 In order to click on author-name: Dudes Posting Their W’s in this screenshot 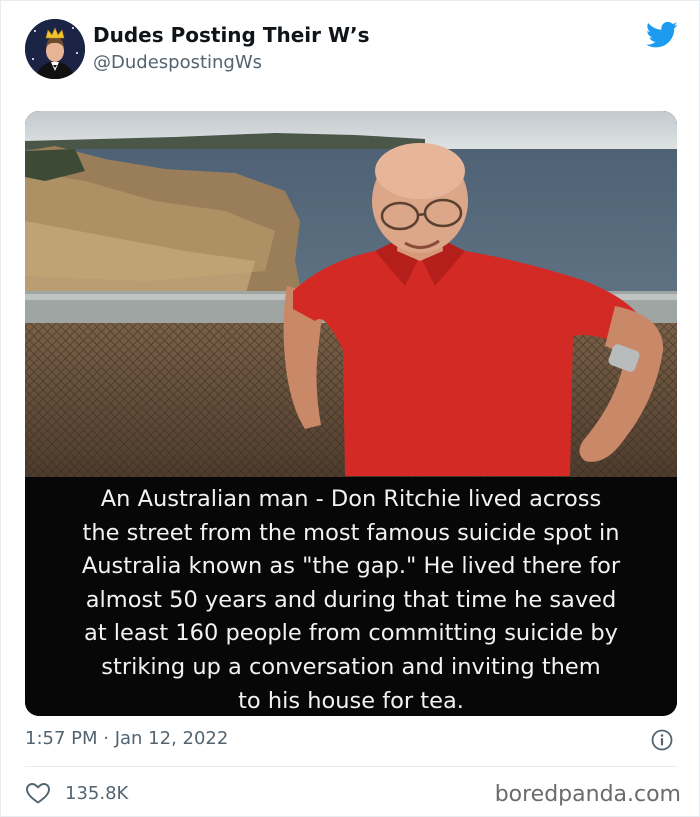, I will do `click(231, 35)`.